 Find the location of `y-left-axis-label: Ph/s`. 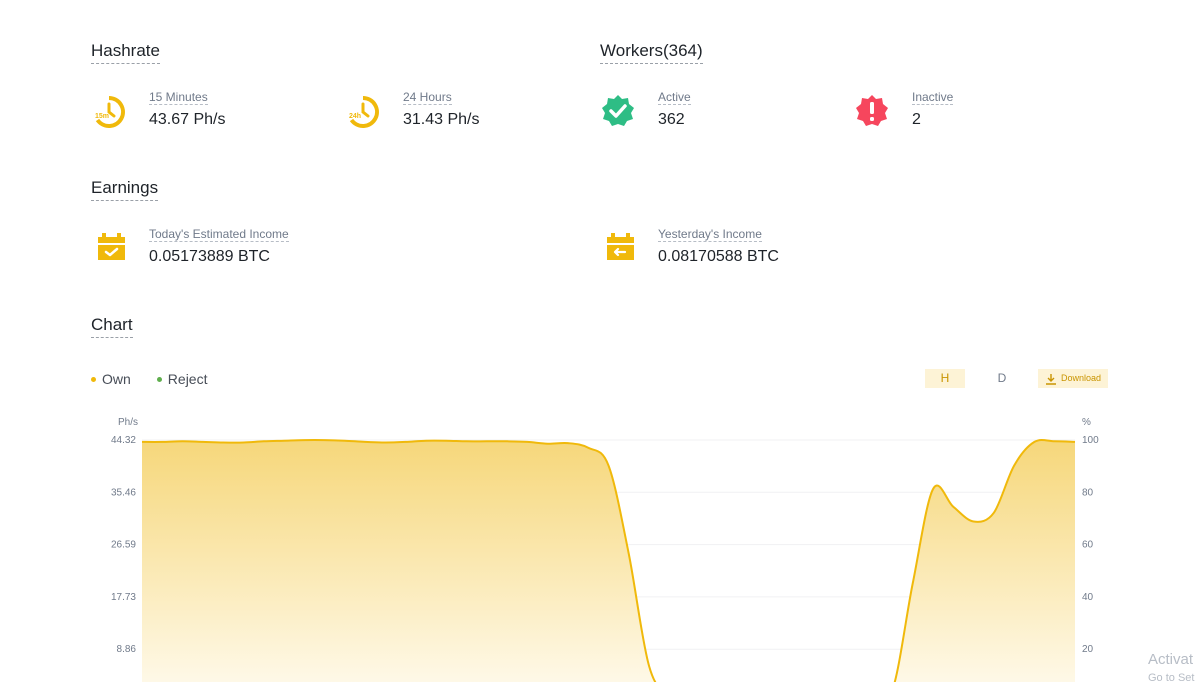

y-left-axis-label: Ph/s is located at coordinates (128, 422).